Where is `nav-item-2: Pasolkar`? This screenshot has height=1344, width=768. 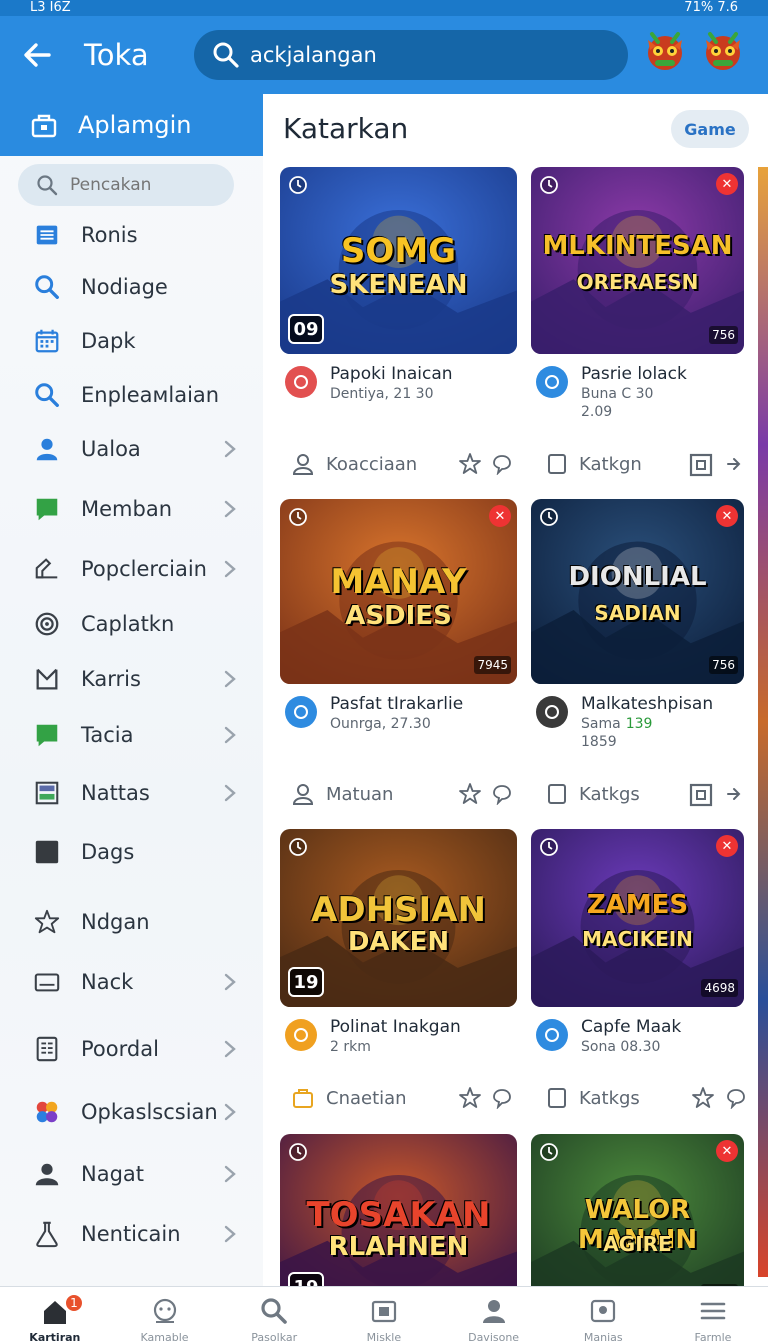 nav-item-2: Pasolkar is located at coordinates (274, 1315).